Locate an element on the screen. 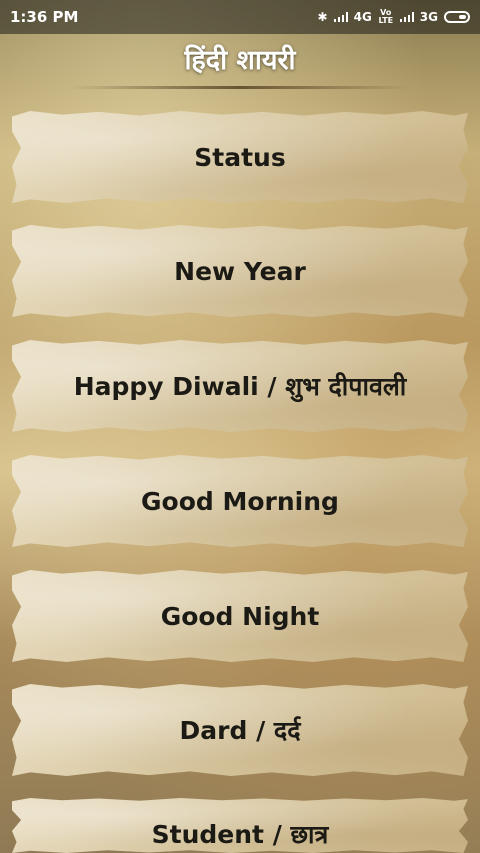 This screenshot has width=480, height=853. menu-item-new-year: New Year is located at coordinates (240, 271).